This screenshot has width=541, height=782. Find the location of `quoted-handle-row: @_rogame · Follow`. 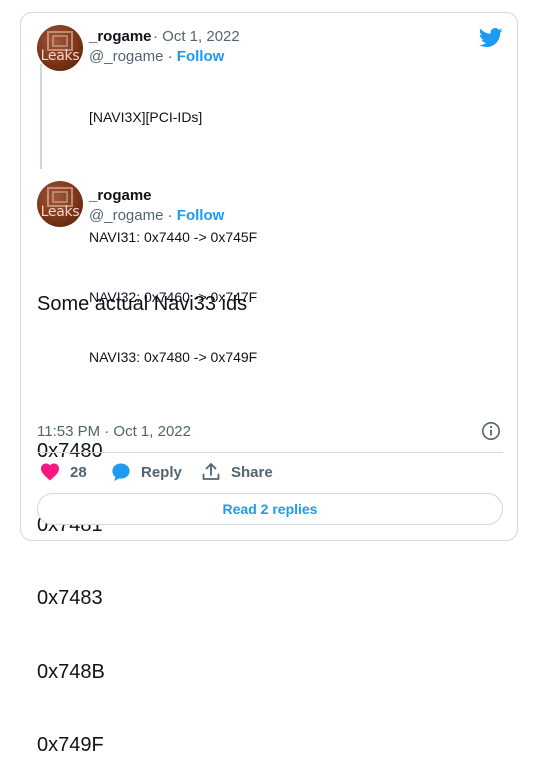

quoted-handle-row: @_rogame · Follow is located at coordinates (156, 56).